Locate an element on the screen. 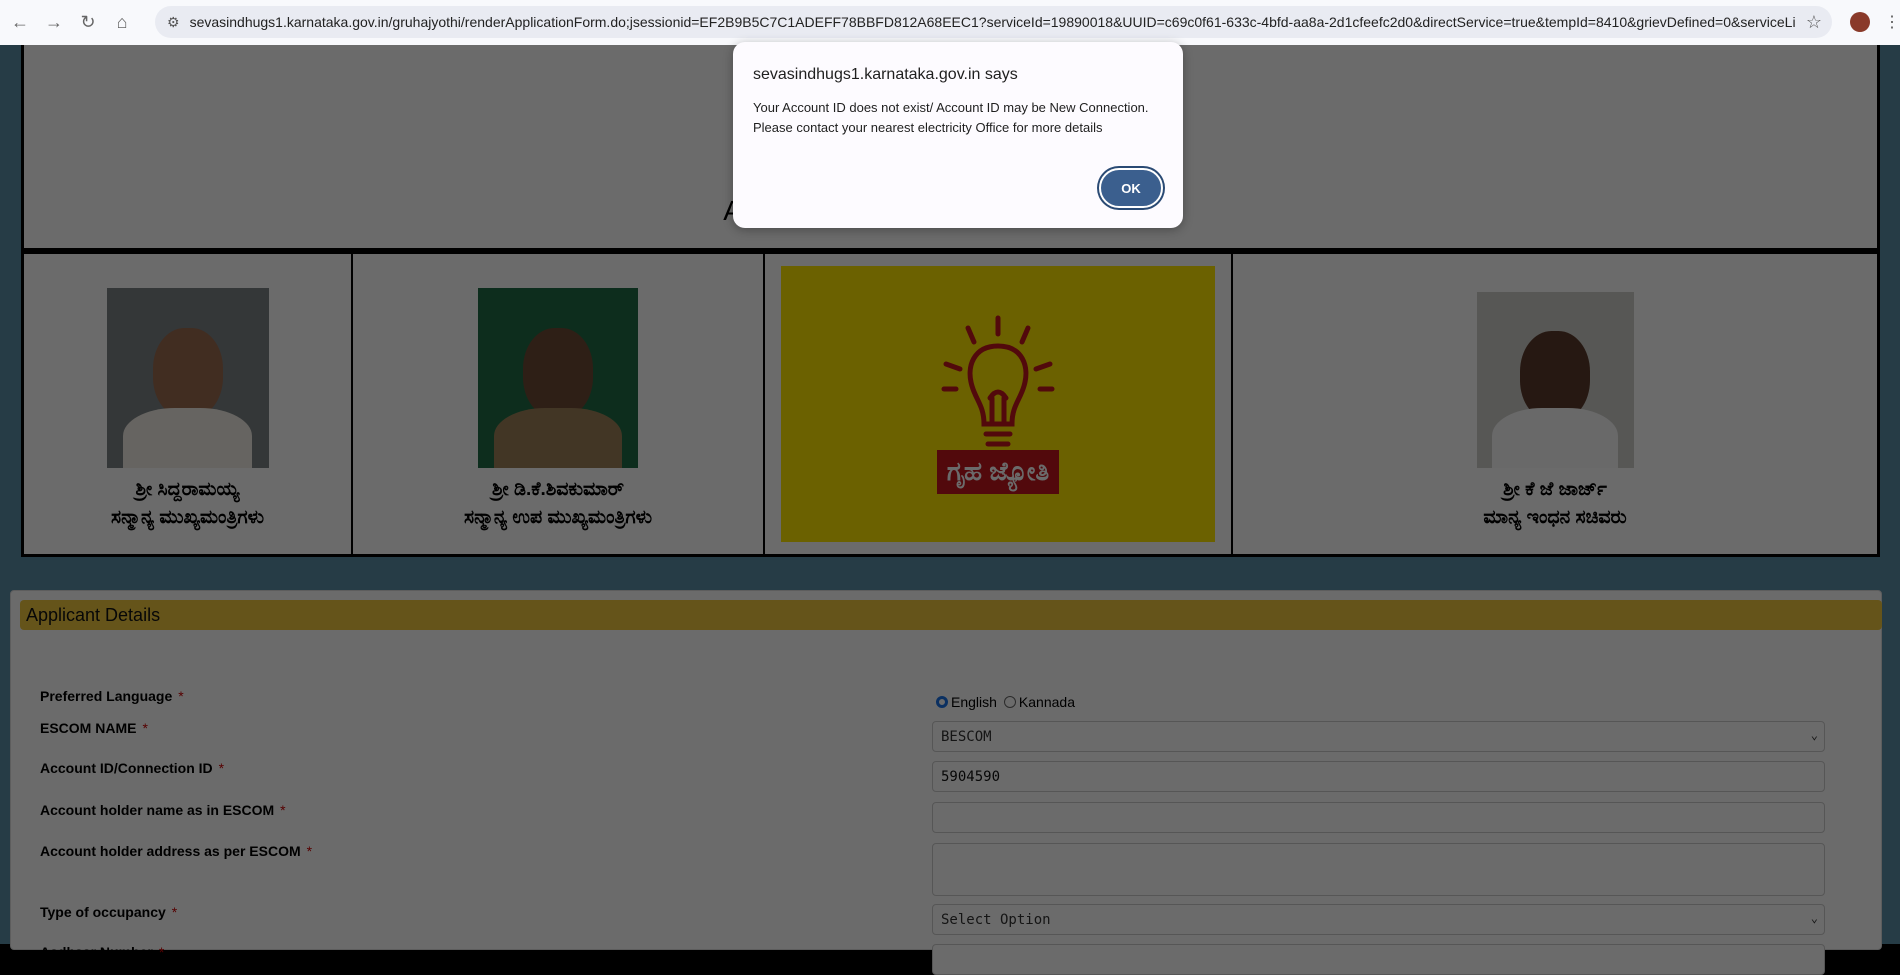 Image resolution: width=1900 pixels, height=975 pixels. escom-name-select: BESCOM ⌄ is located at coordinates (1378, 736).